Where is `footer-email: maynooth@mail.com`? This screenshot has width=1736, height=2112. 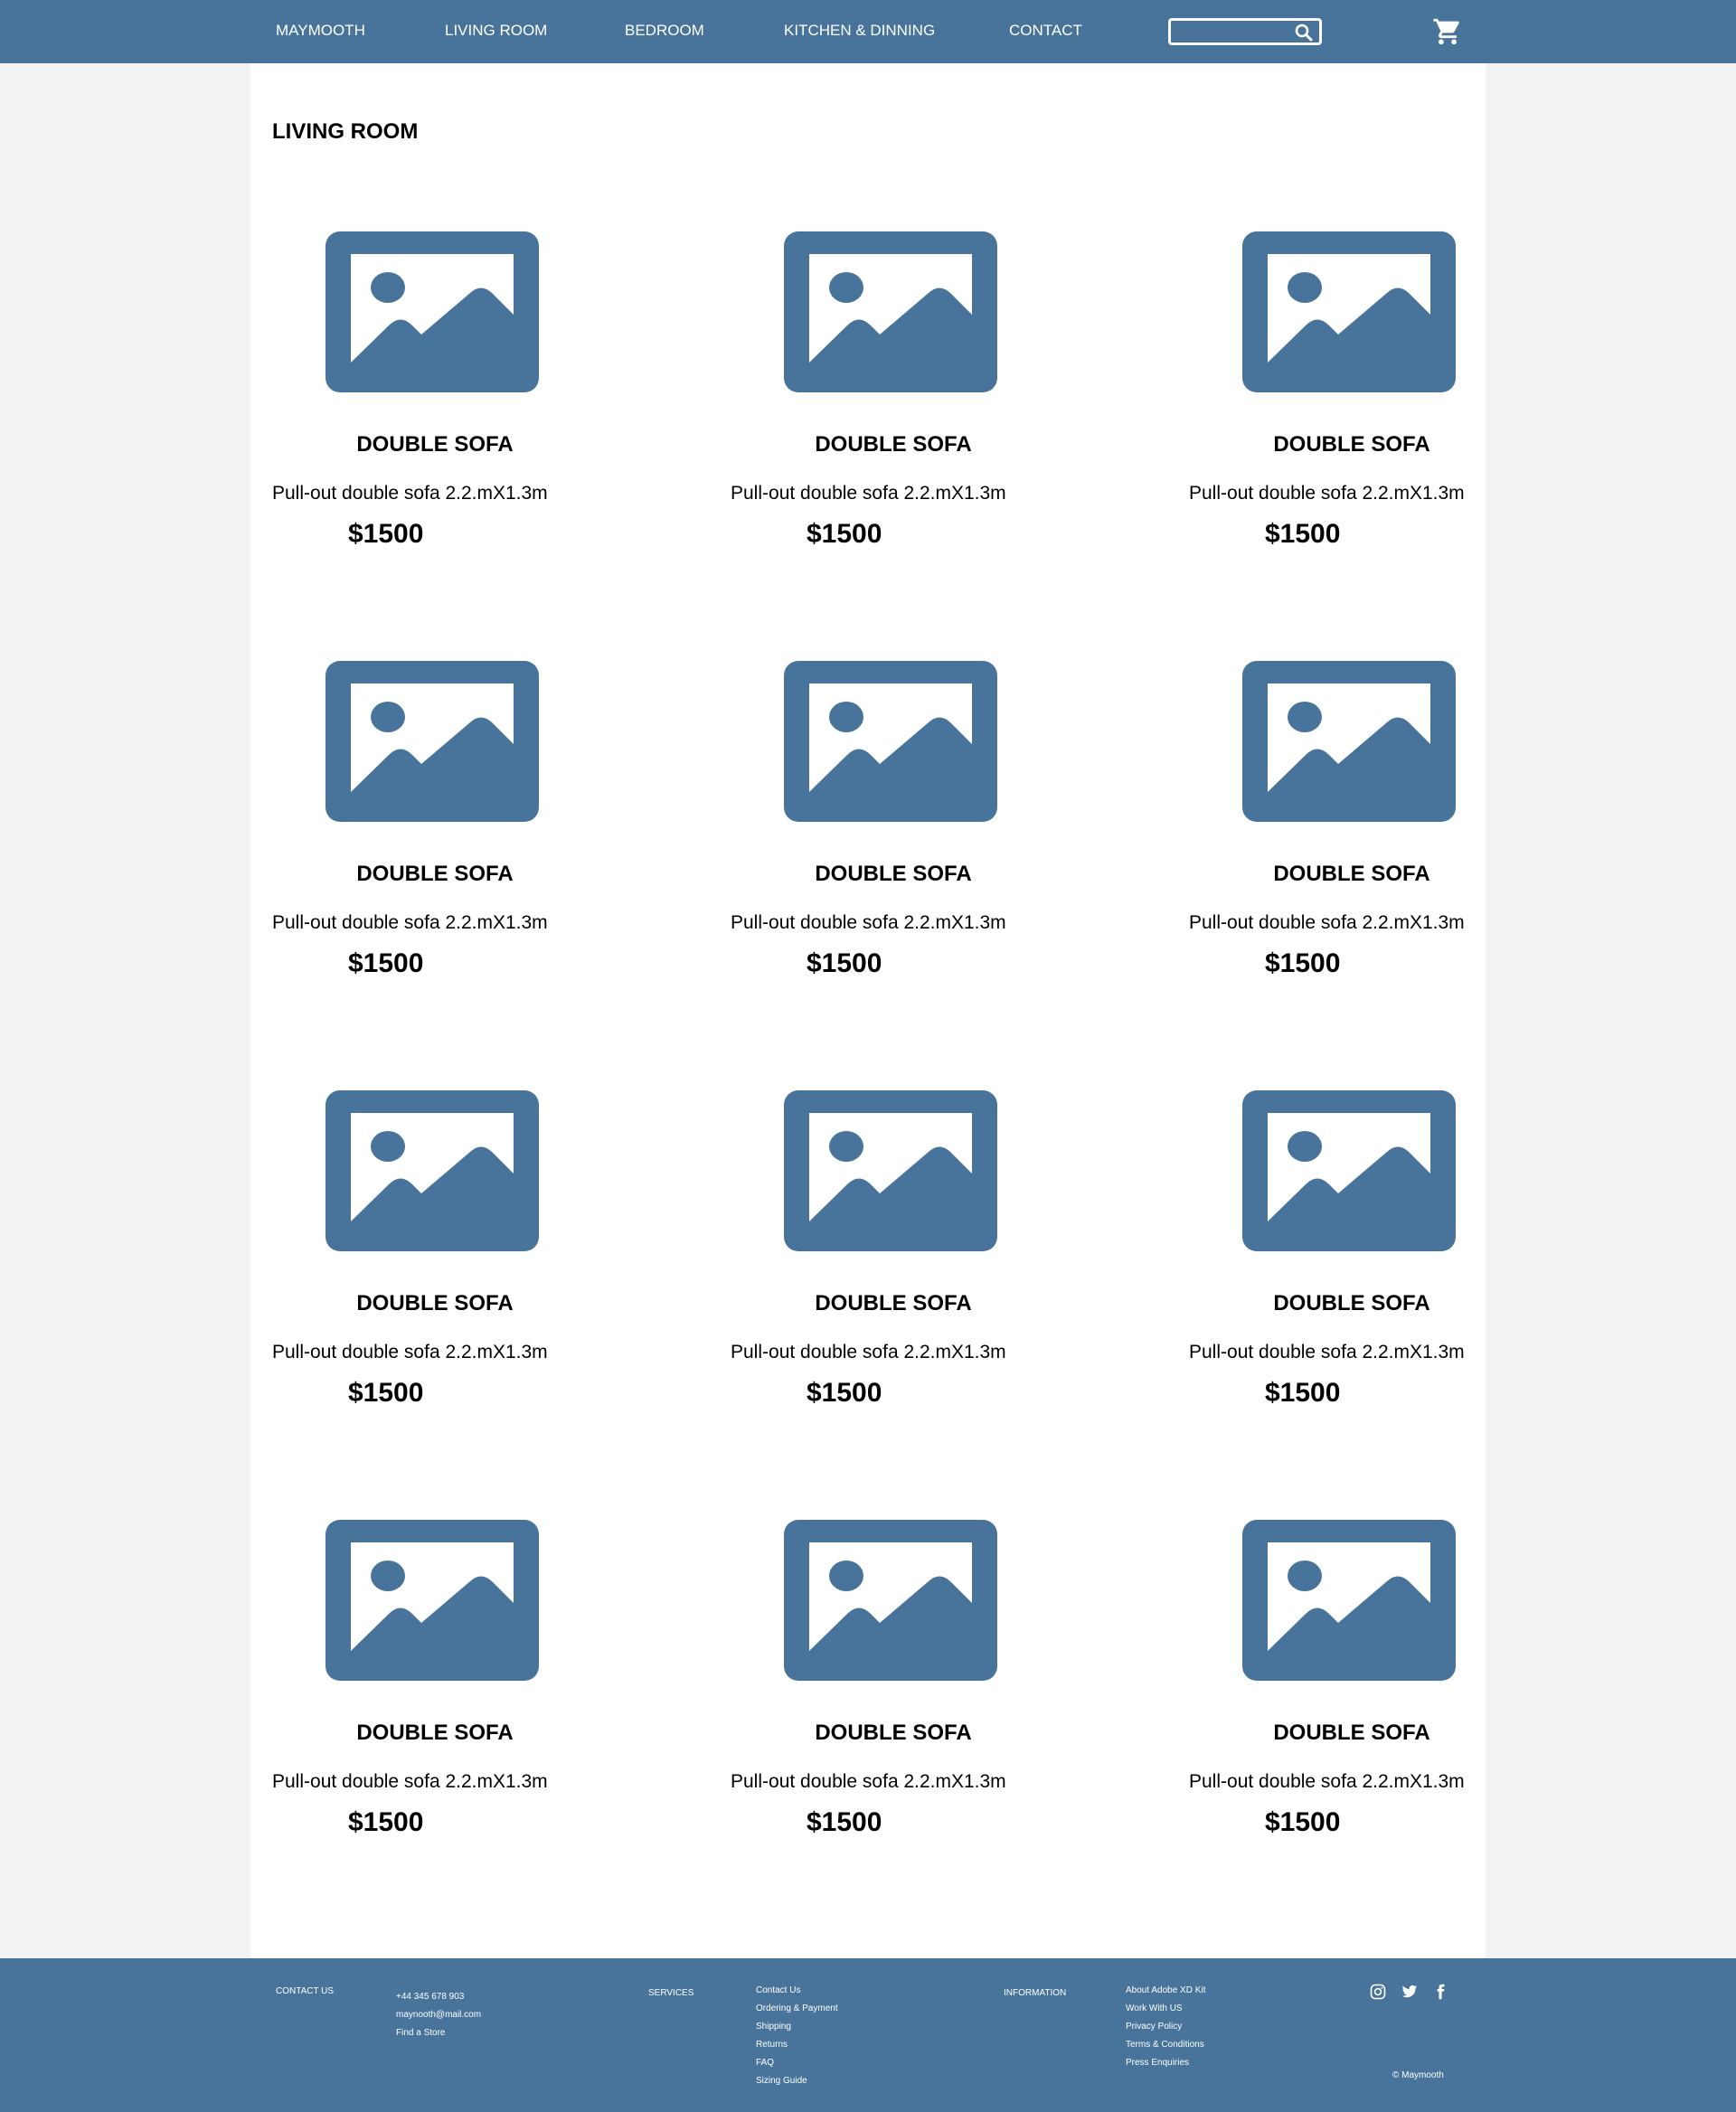
footer-email: maynooth@mail.com is located at coordinates (439, 2019).